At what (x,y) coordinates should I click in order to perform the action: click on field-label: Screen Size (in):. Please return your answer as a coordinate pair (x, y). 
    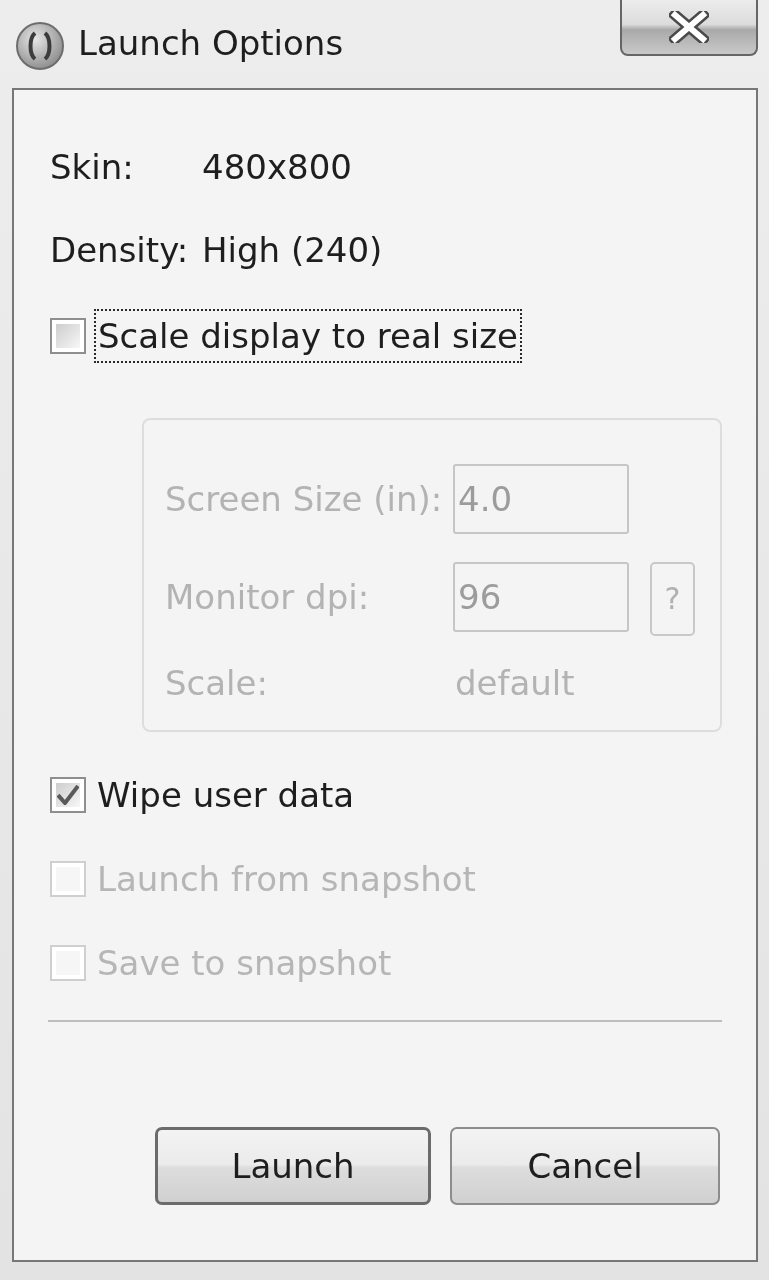
    Looking at the image, I should click on (304, 499).